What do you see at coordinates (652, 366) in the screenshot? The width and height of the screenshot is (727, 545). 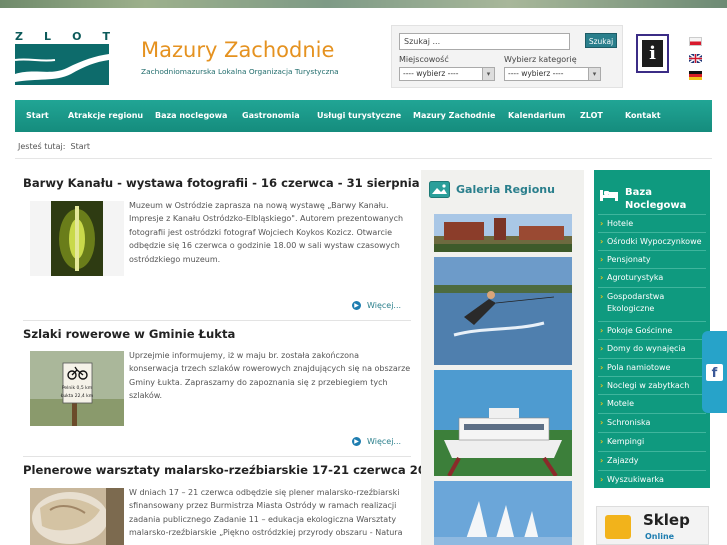 I see `accommodation-item: Pola namiotowe` at bounding box center [652, 366].